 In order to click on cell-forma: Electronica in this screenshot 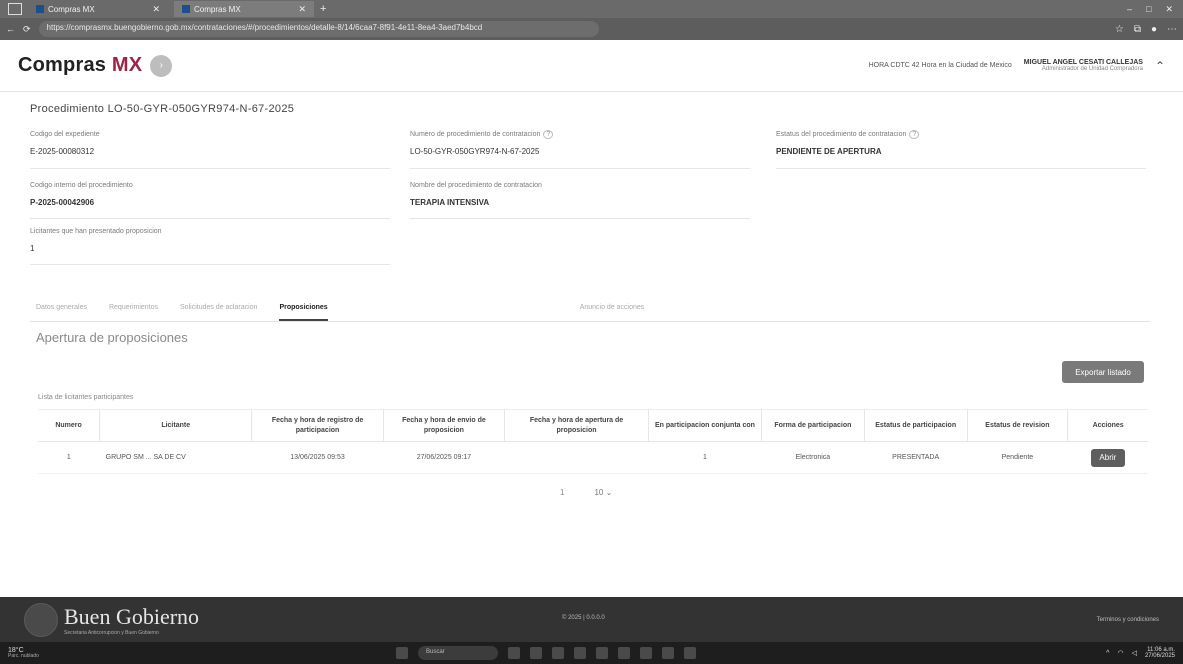, I will do `click(813, 457)`.